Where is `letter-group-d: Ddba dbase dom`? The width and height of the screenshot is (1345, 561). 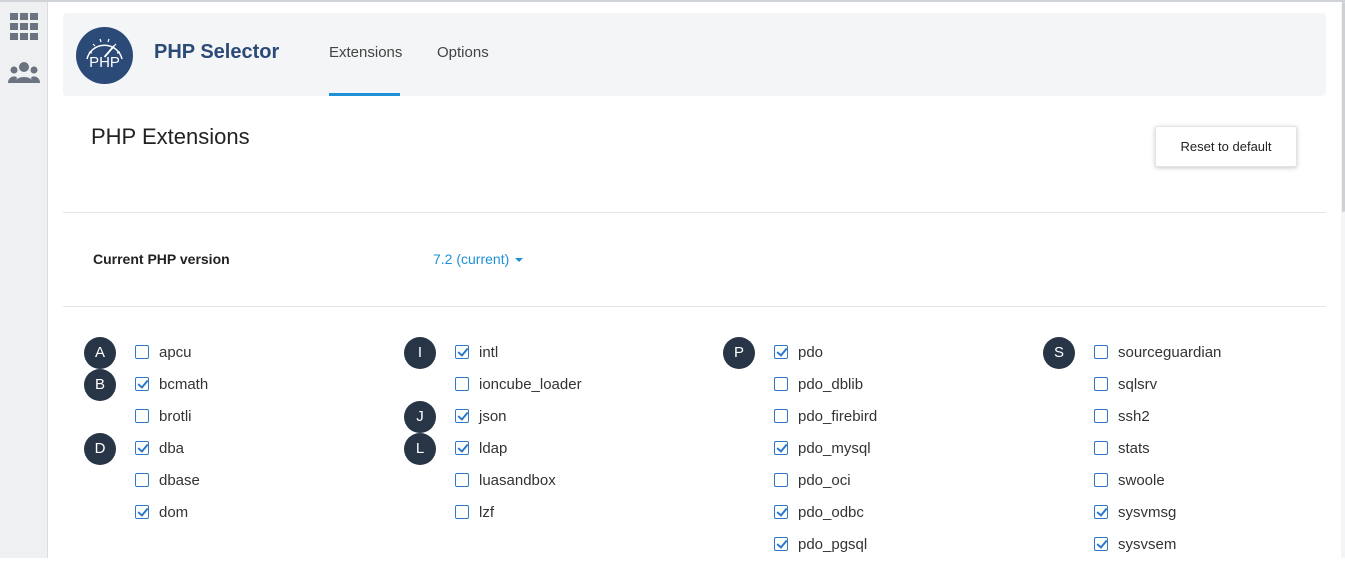 letter-group-d: Ddba dbase dom is located at coordinates (142, 481).